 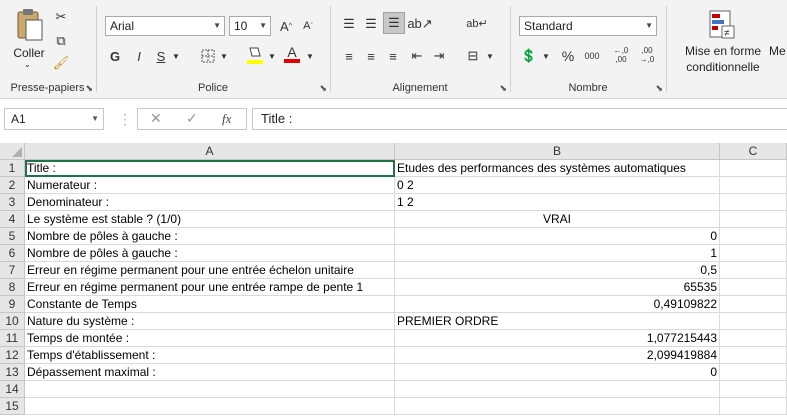 What do you see at coordinates (12, 168) in the screenshot?
I see `row-header: 1` at bounding box center [12, 168].